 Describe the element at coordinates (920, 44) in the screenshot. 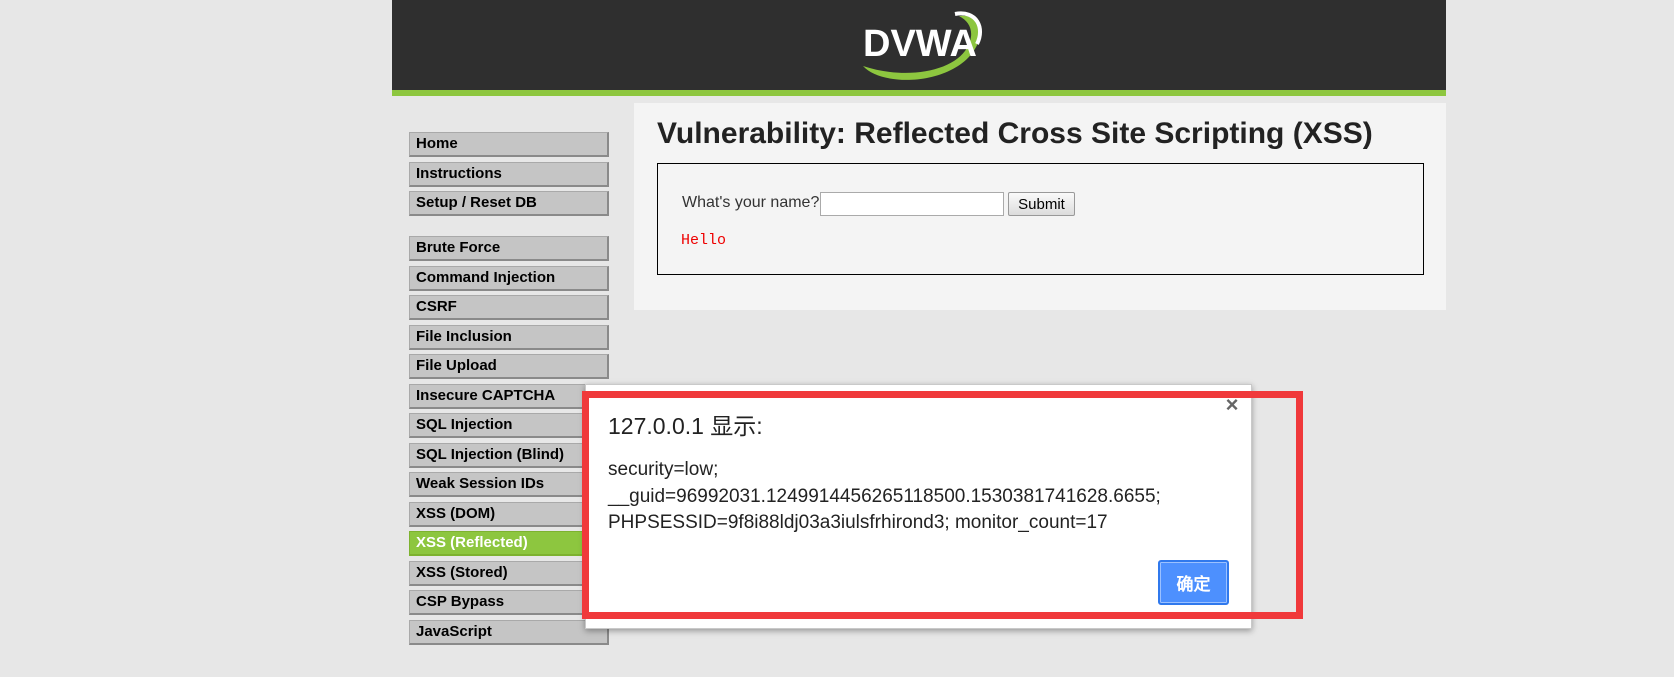

I see `logo-text: DVWA` at that location.